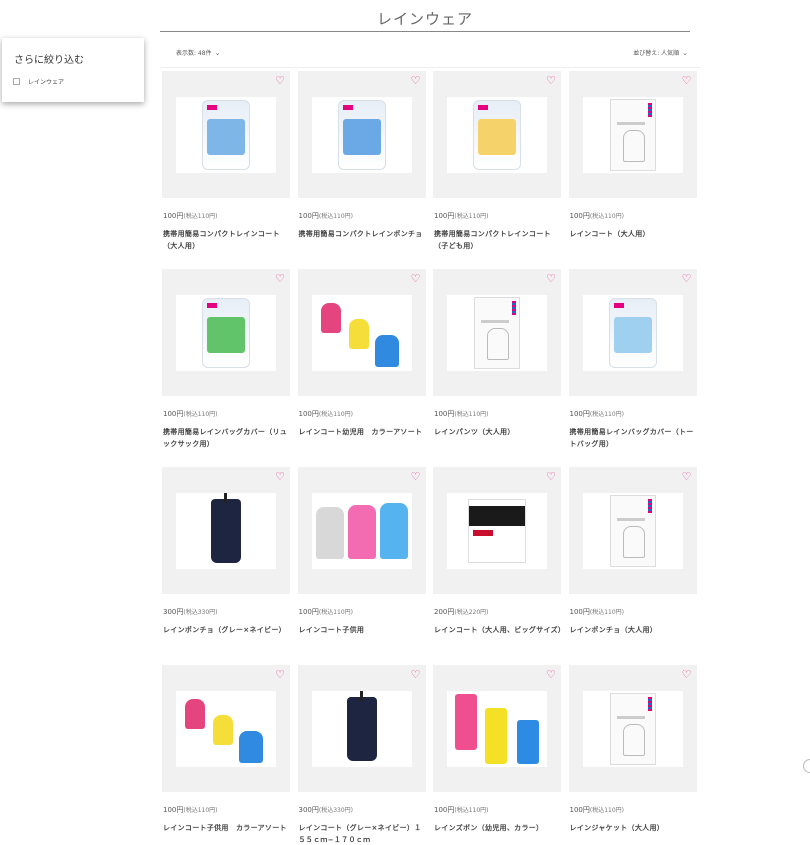  I want to click on product-card: ♡ 100円(税込110円) レインポンチョ（大人用）, so click(633, 562).